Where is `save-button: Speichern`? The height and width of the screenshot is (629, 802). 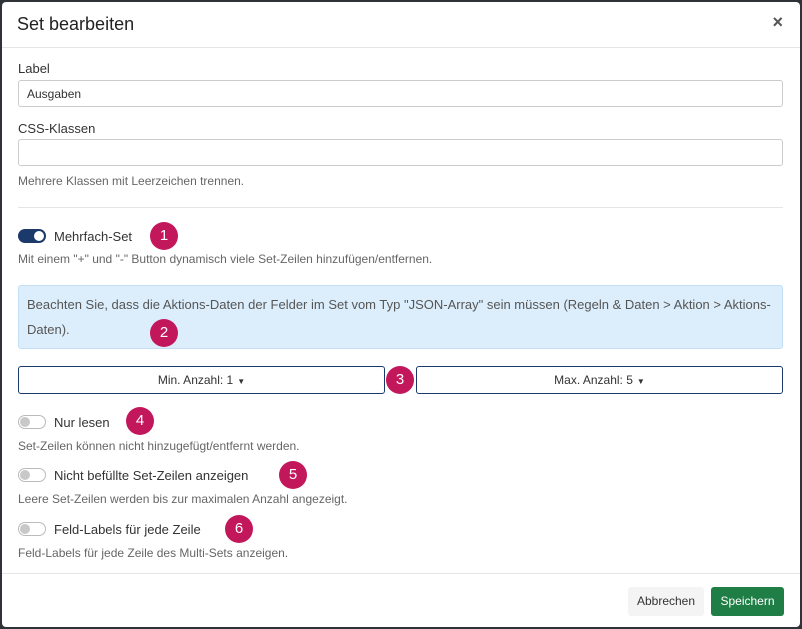
save-button: Speichern is located at coordinates (747, 601).